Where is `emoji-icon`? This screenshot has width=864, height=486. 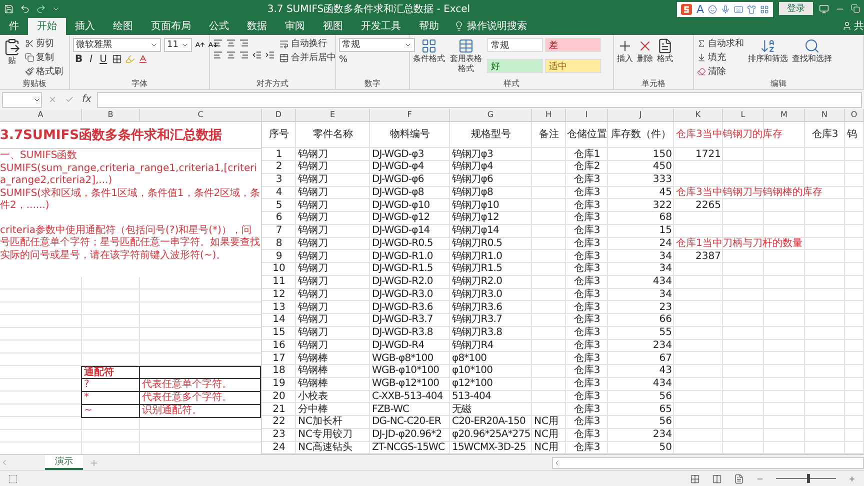
emoji-icon is located at coordinates (712, 9).